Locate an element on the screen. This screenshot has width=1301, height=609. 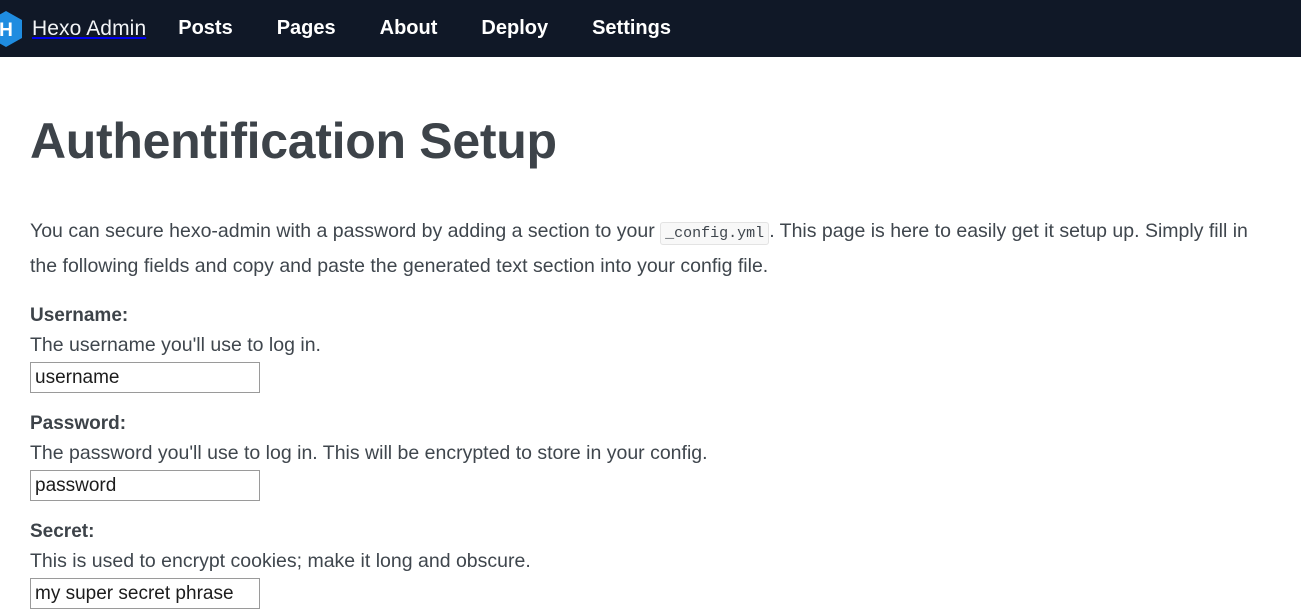
config-file-code: _config.yml is located at coordinates (715, 233).